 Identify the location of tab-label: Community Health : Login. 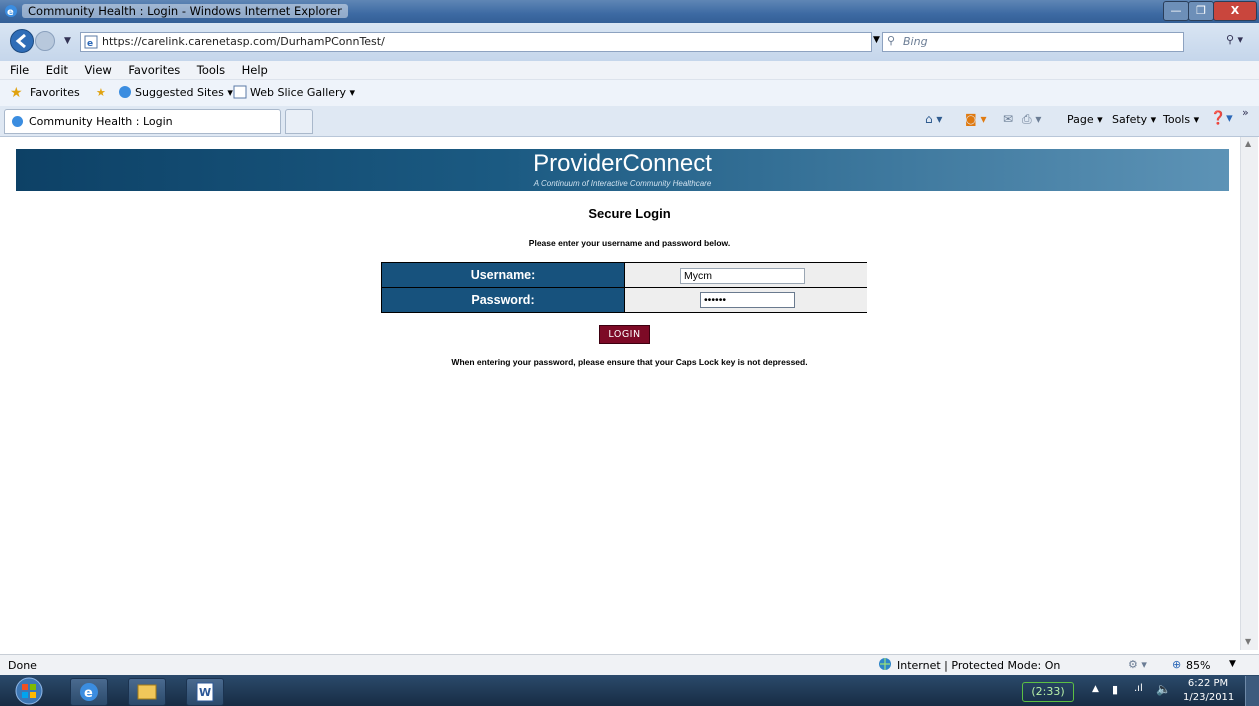
(101, 121).